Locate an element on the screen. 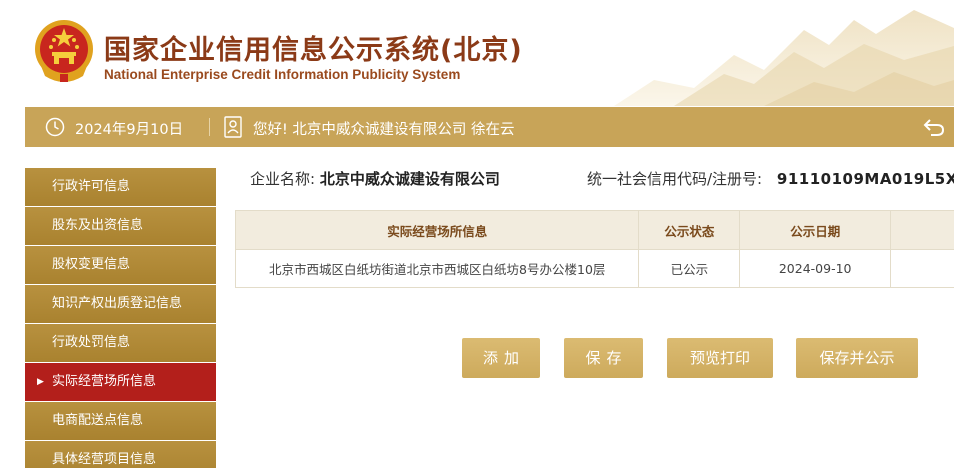 Image resolution: width=954 pixels, height=468 pixels. cell-actions is located at coordinates (922, 268).